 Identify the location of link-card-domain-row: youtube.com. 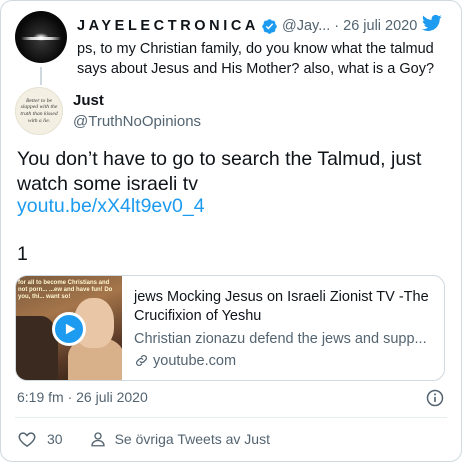
(185, 360).